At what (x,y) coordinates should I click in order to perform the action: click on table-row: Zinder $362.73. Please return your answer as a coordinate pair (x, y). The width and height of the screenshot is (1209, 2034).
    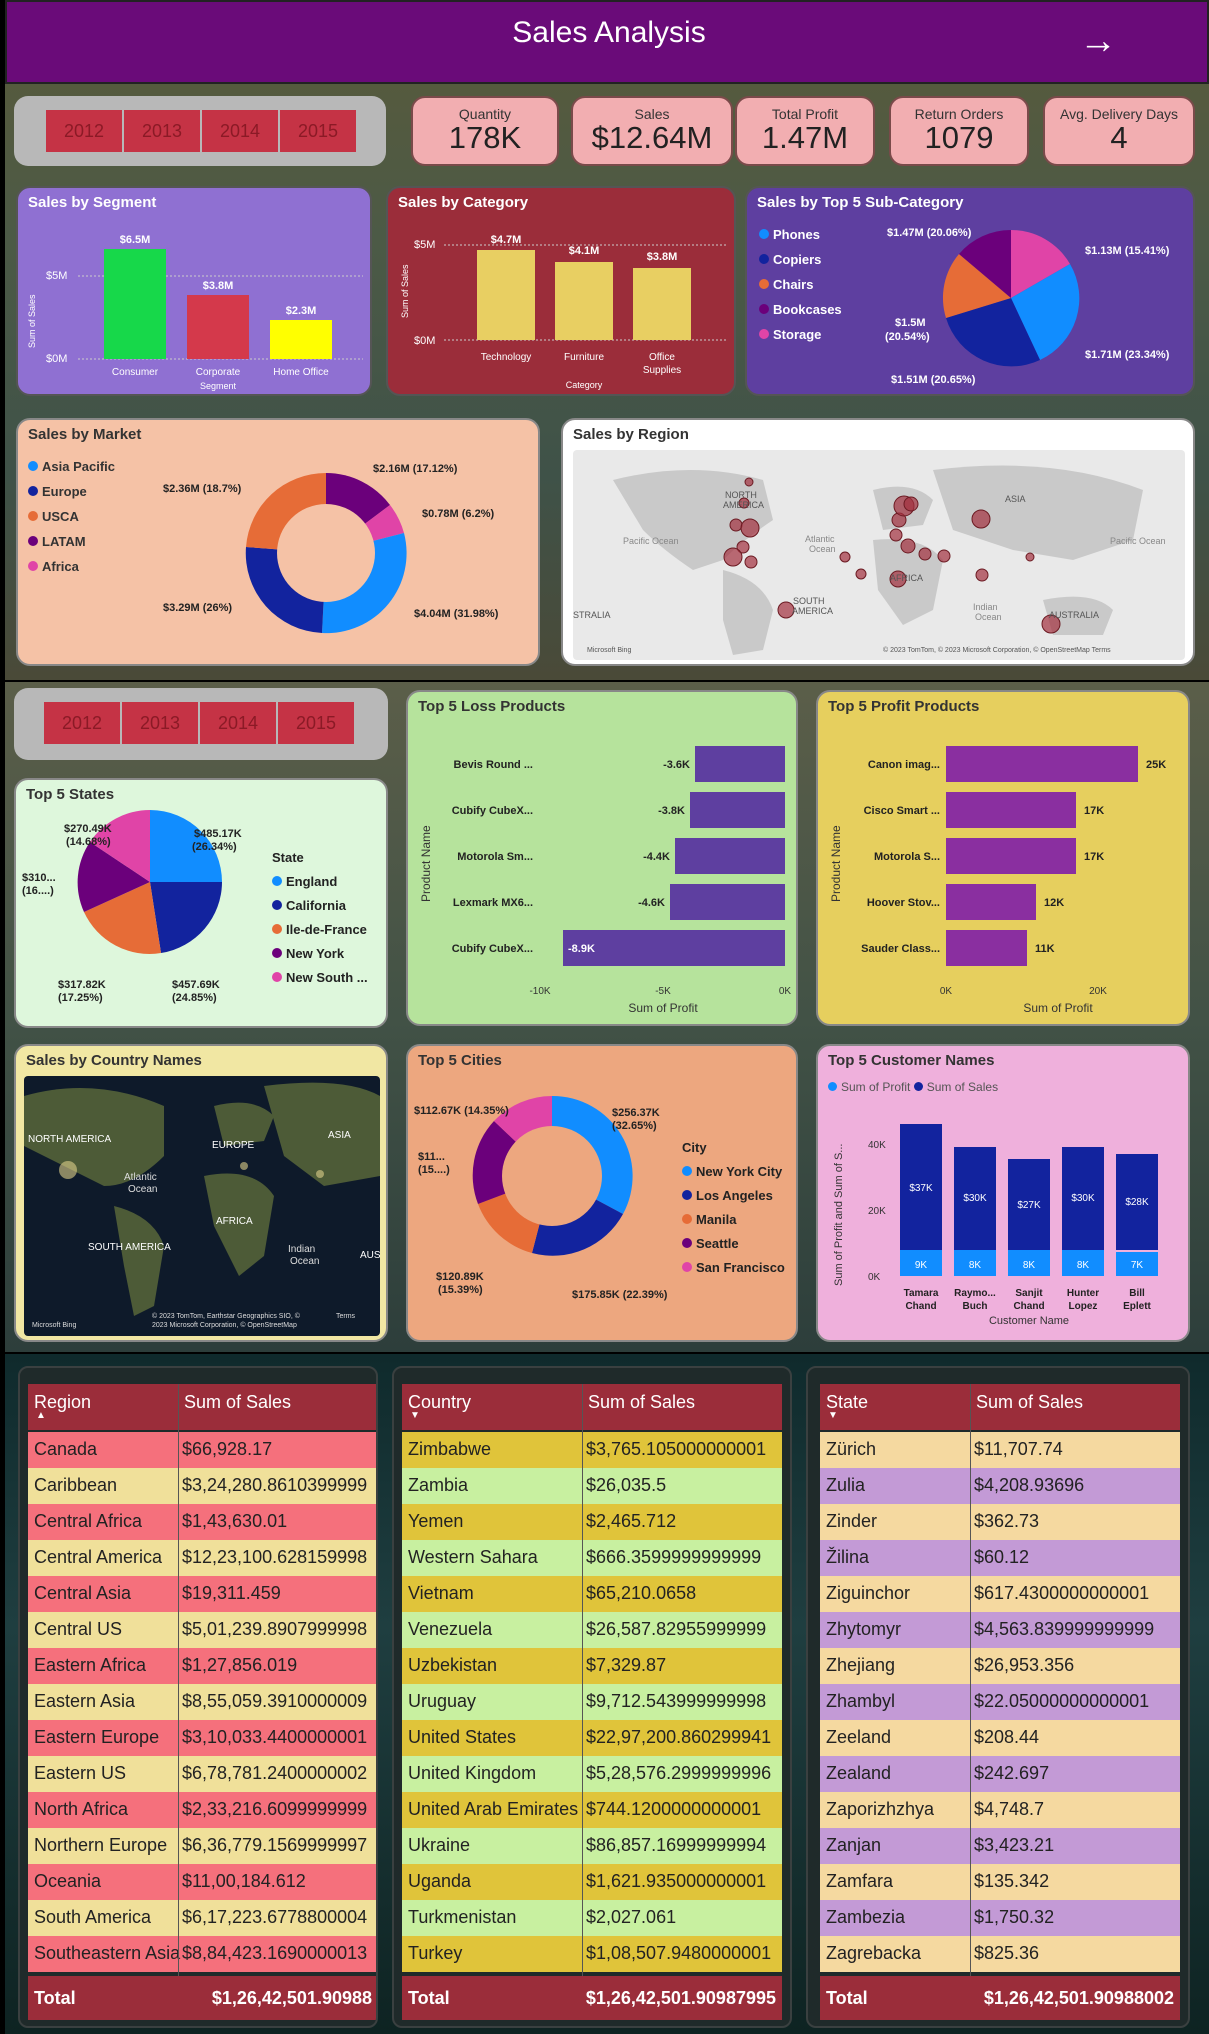
    Looking at the image, I should click on (1000, 1522).